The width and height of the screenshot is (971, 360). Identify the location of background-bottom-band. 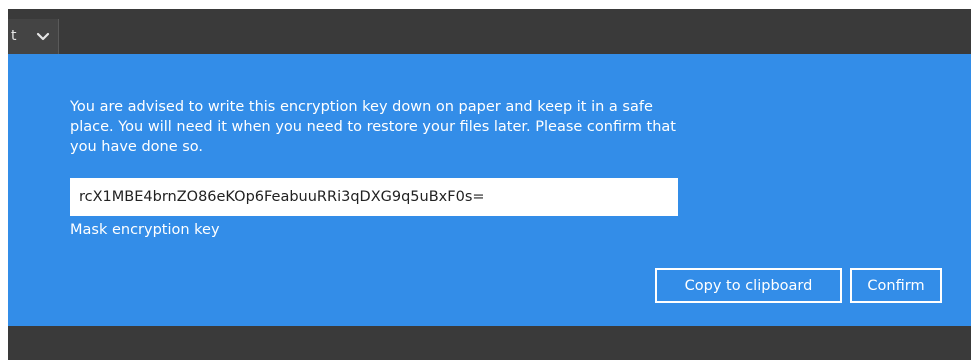
(489, 343).